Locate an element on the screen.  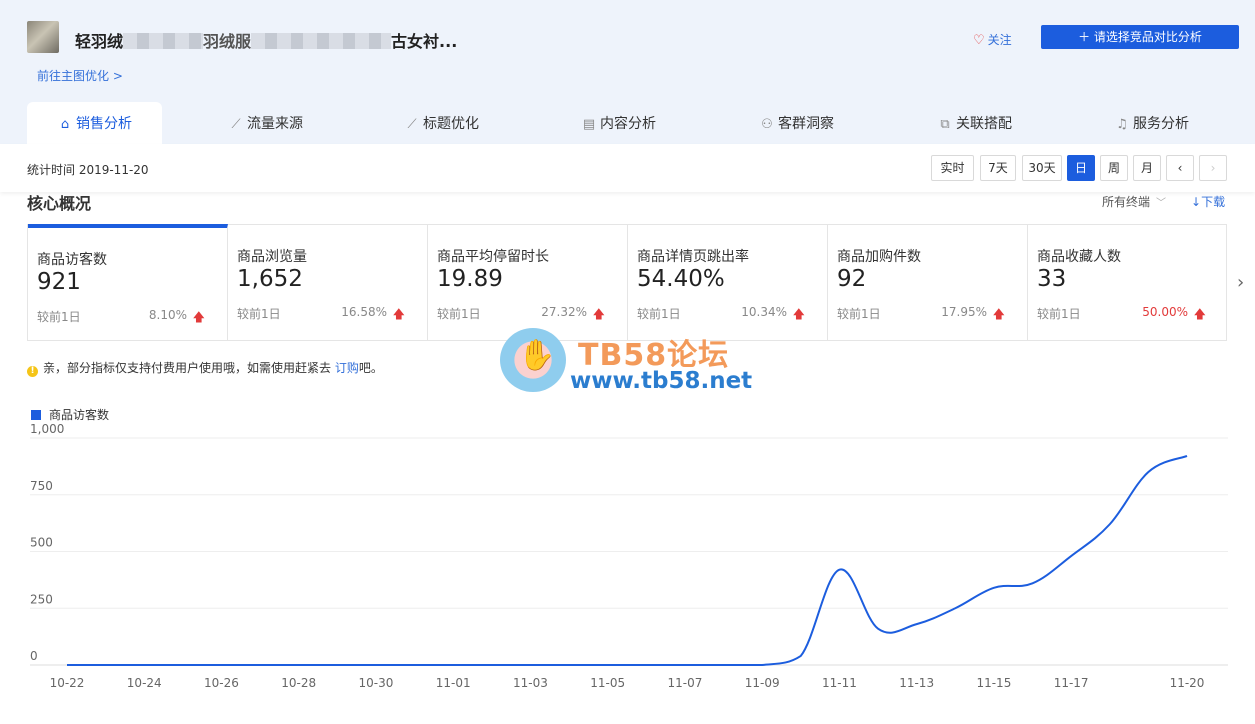
warning-icon: ! is located at coordinates (32, 371).